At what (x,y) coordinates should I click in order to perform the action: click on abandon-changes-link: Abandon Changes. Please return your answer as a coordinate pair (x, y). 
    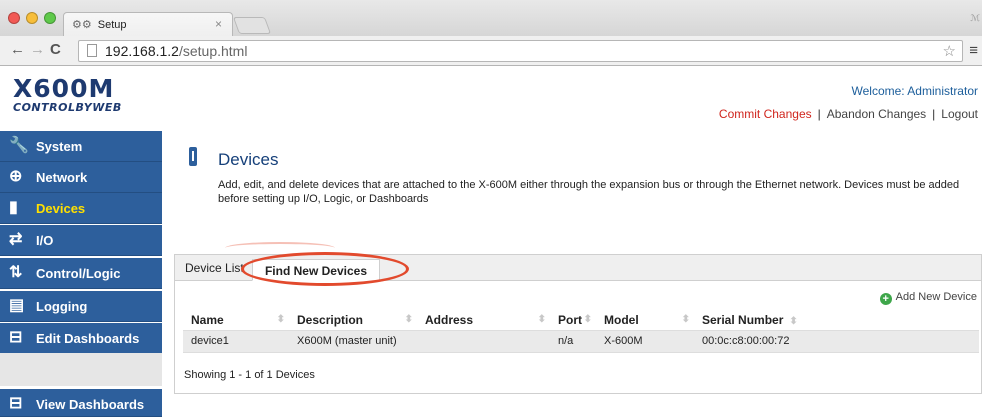
    Looking at the image, I should click on (876, 114).